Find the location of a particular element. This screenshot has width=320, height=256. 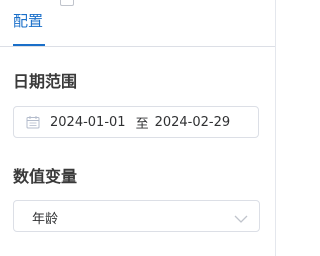

numeric-variable-value: 年龄 is located at coordinates (45, 219).